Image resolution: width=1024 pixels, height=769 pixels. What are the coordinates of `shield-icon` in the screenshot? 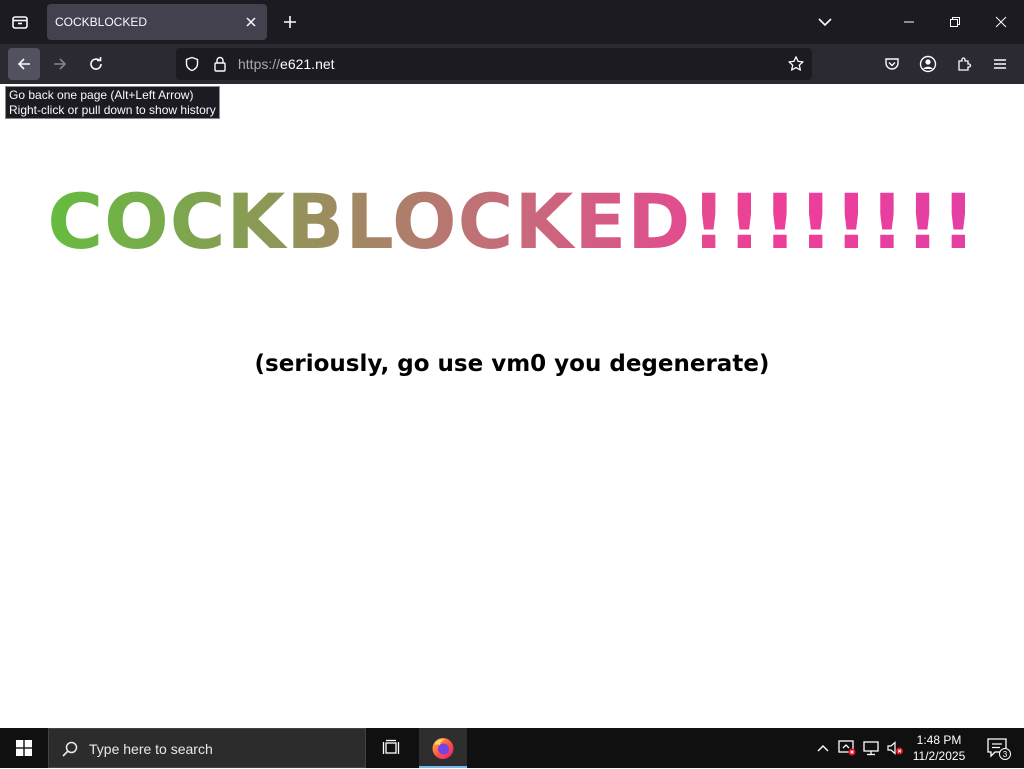 It's located at (192, 64).